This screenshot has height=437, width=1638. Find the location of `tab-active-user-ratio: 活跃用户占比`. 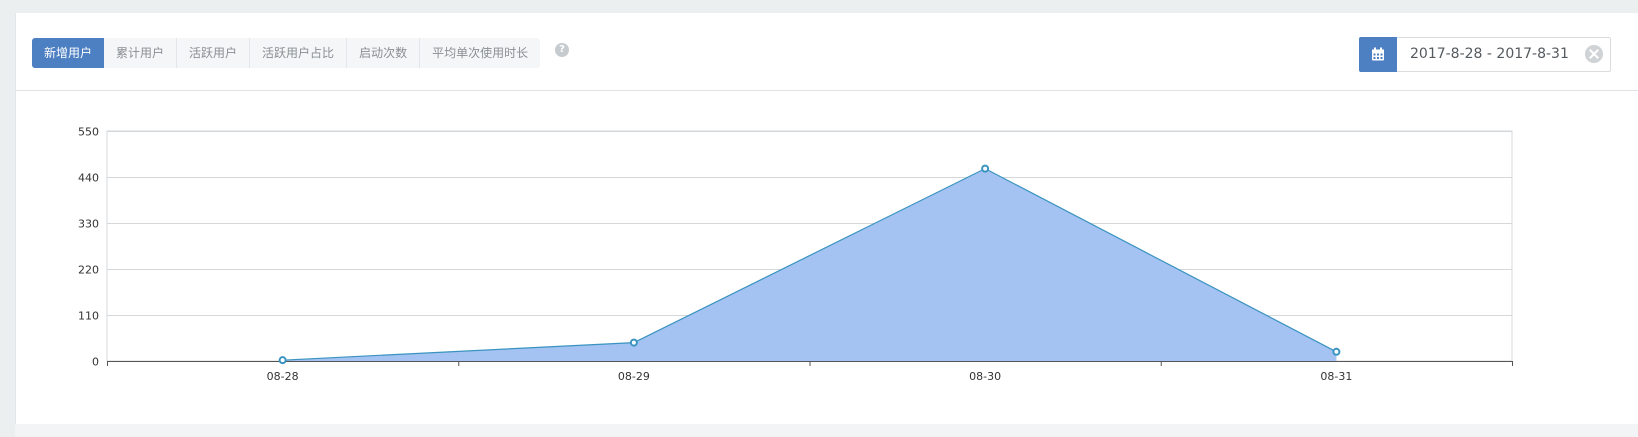

tab-active-user-ratio: 活跃用户占比 is located at coordinates (299, 53).